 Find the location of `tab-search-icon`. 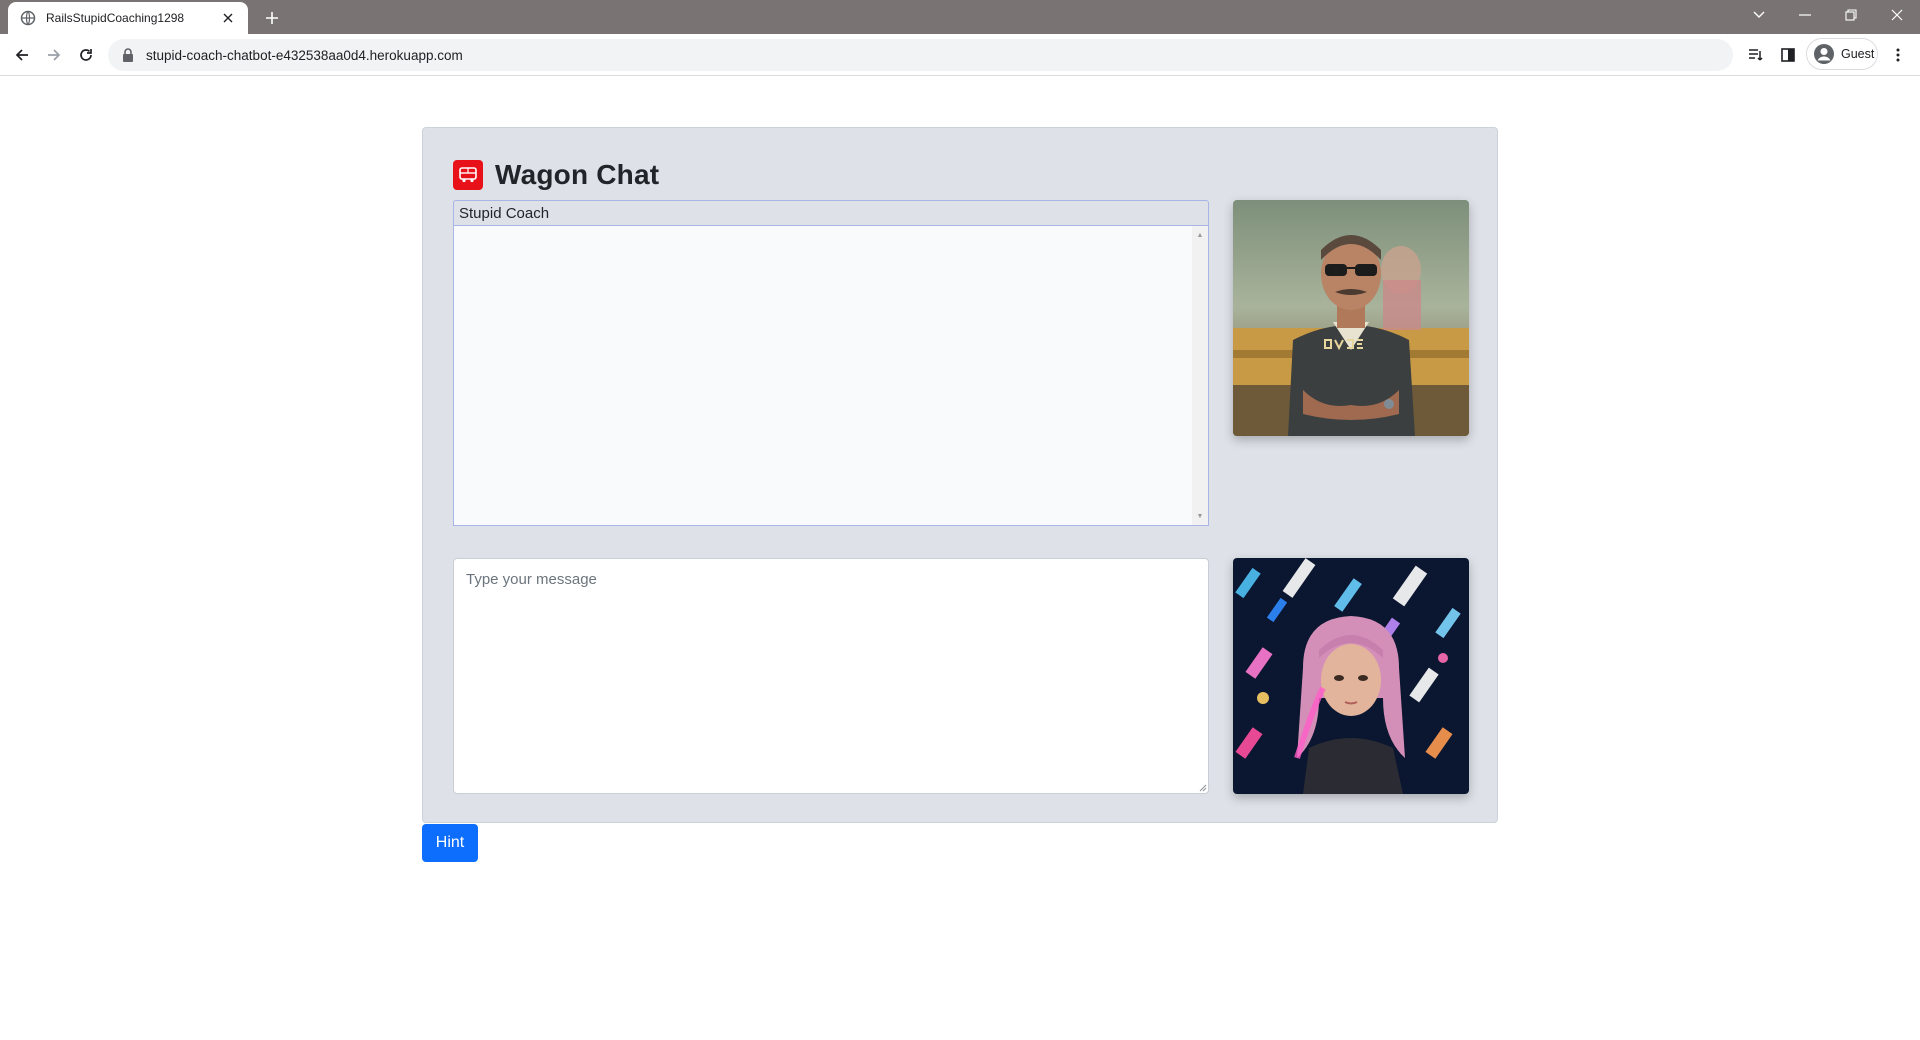

tab-search-icon is located at coordinates (1759, 15).